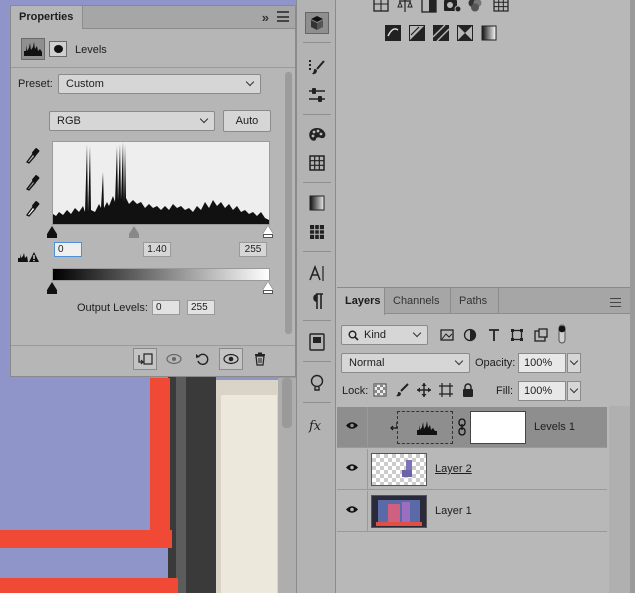 The height and width of the screenshot is (593, 635). I want to click on opacity-dropdown, so click(574, 363).